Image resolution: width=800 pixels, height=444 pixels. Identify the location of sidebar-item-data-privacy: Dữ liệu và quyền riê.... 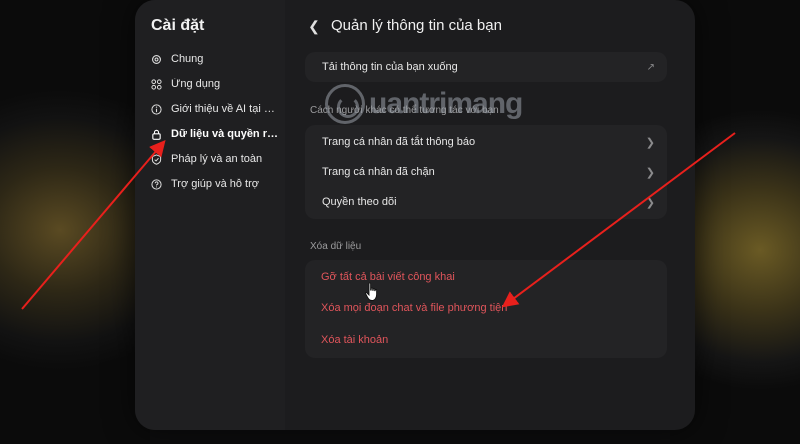
(216, 134).